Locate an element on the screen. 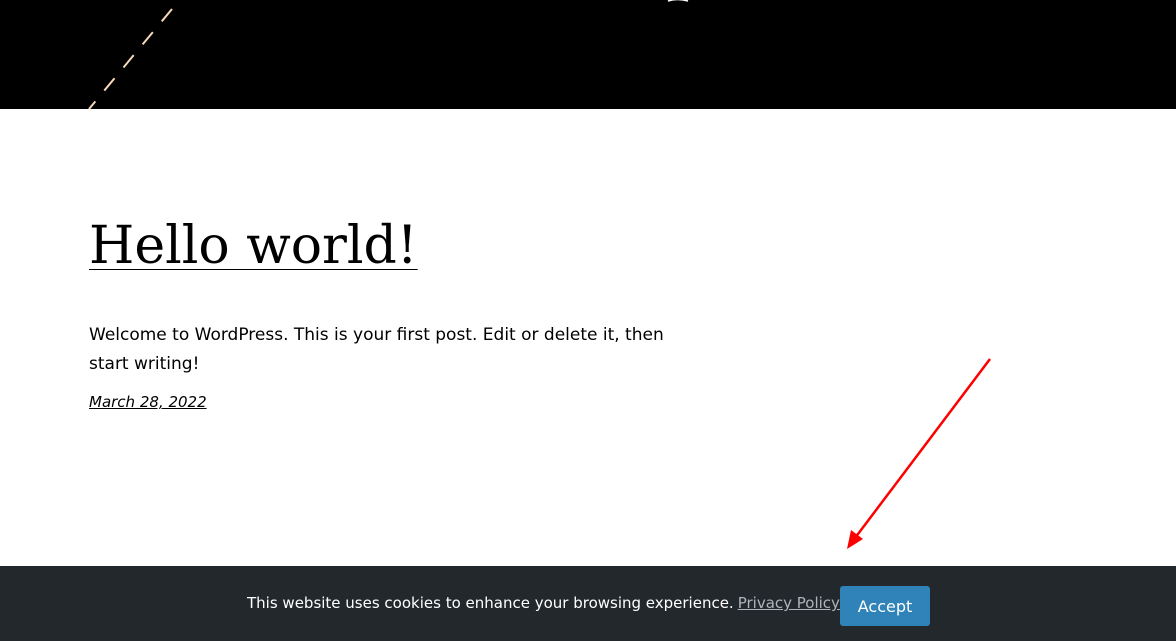 This screenshot has height=641, width=1176. arrow-shaft is located at coordinates (922, 448).